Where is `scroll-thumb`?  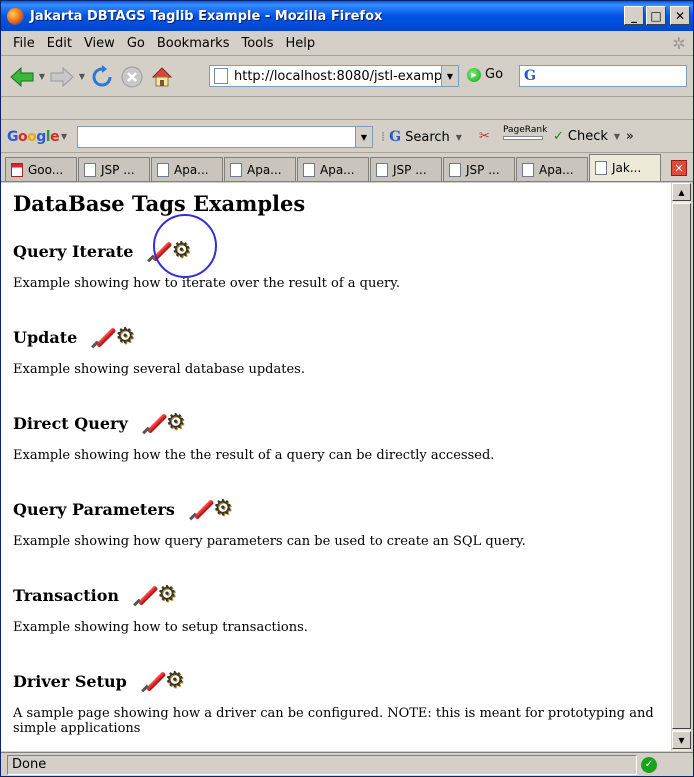 scroll-thumb is located at coordinates (681, 466).